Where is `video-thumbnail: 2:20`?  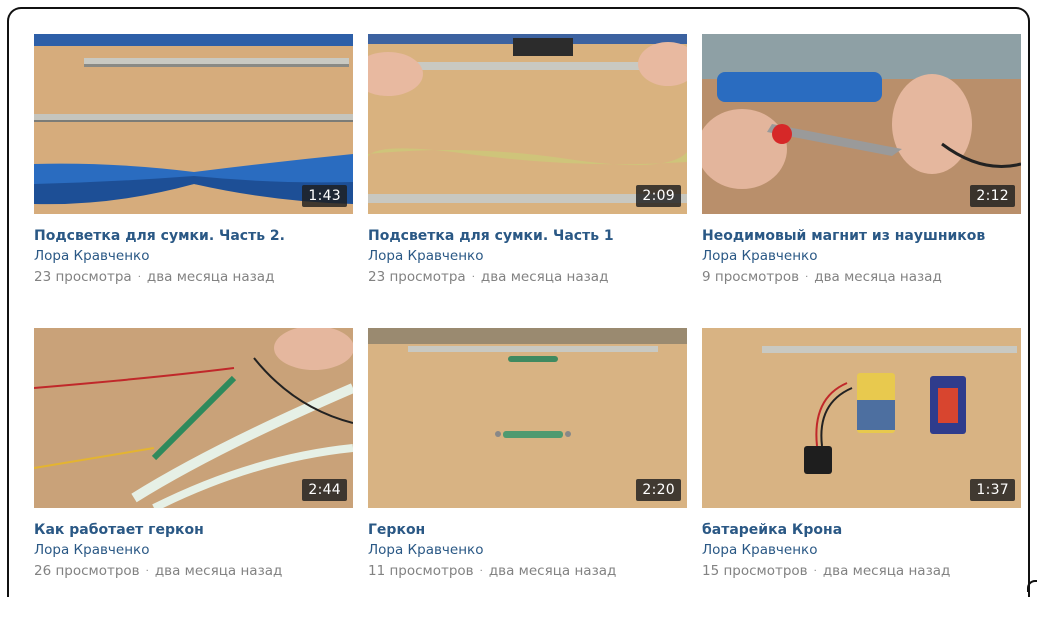
video-thumbnail: 2:20 is located at coordinates (527, 418).